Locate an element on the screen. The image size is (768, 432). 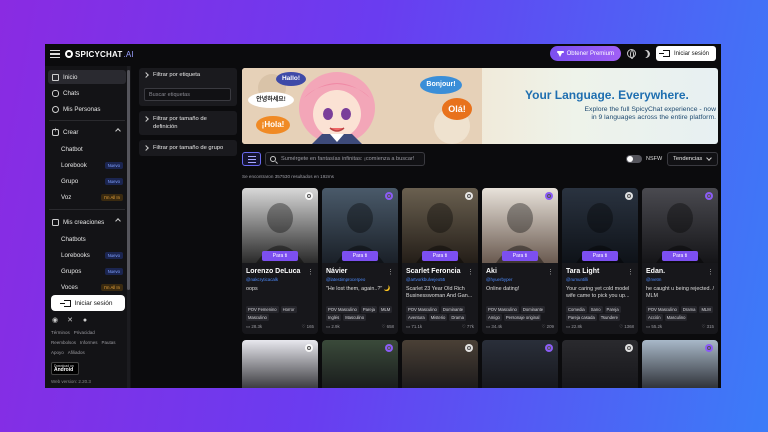
tag-chip: Amigo is located at coordinates (494, 317).